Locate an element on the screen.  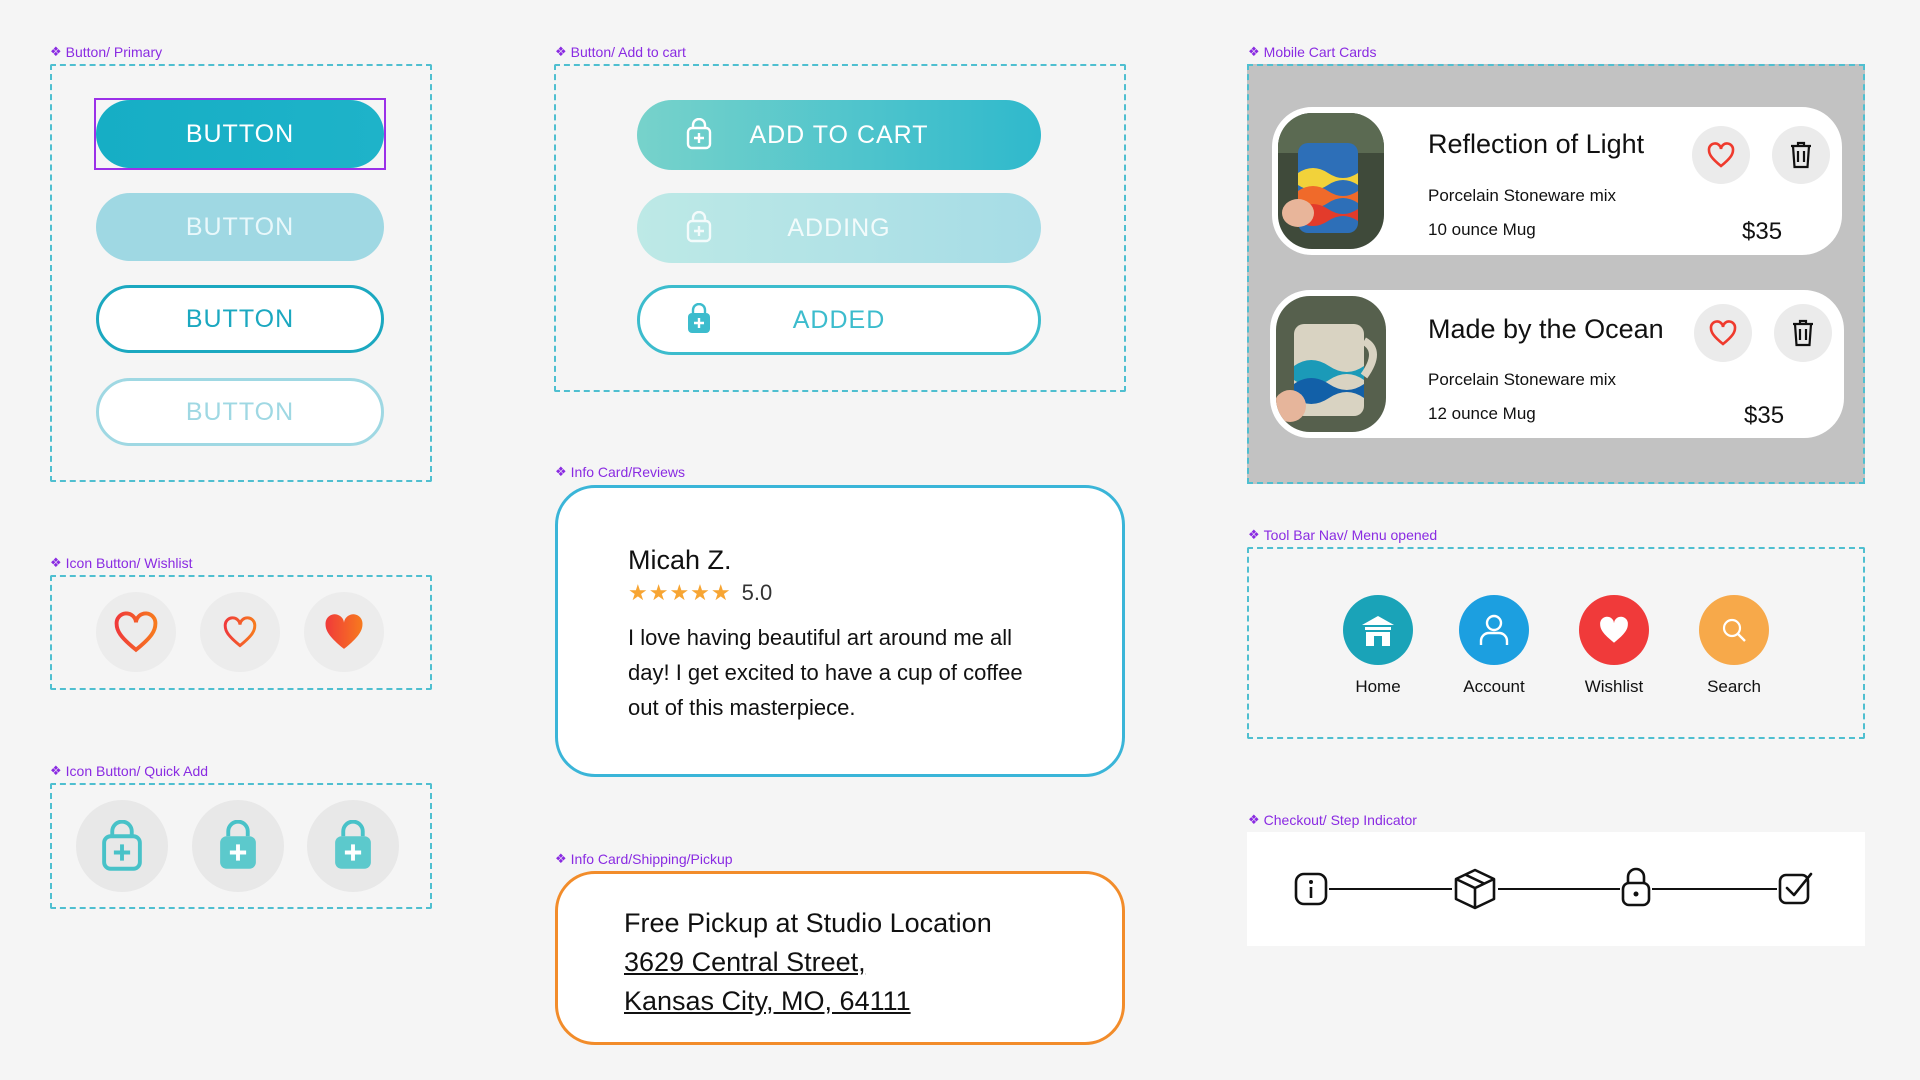
primary-button-outline: BUTTON is located at coordinates (240, 319).